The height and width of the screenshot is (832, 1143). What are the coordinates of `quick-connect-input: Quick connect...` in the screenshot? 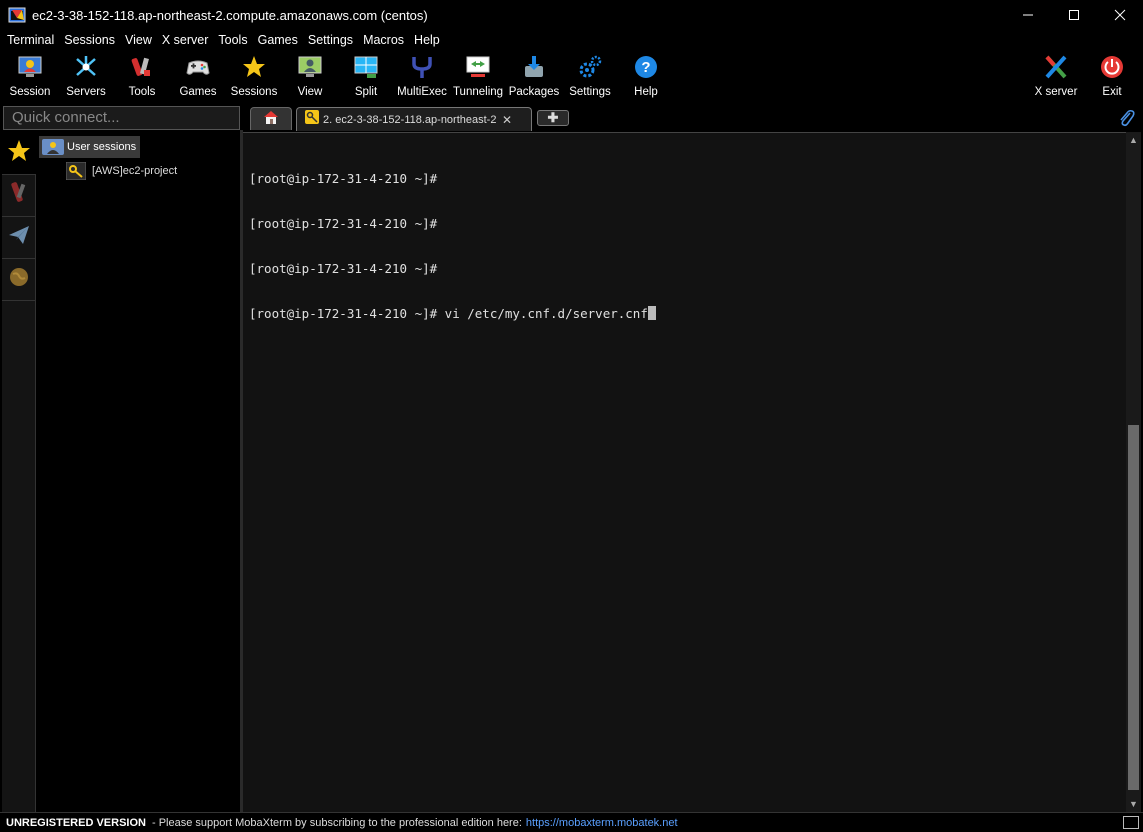 It's located at (121, 118).